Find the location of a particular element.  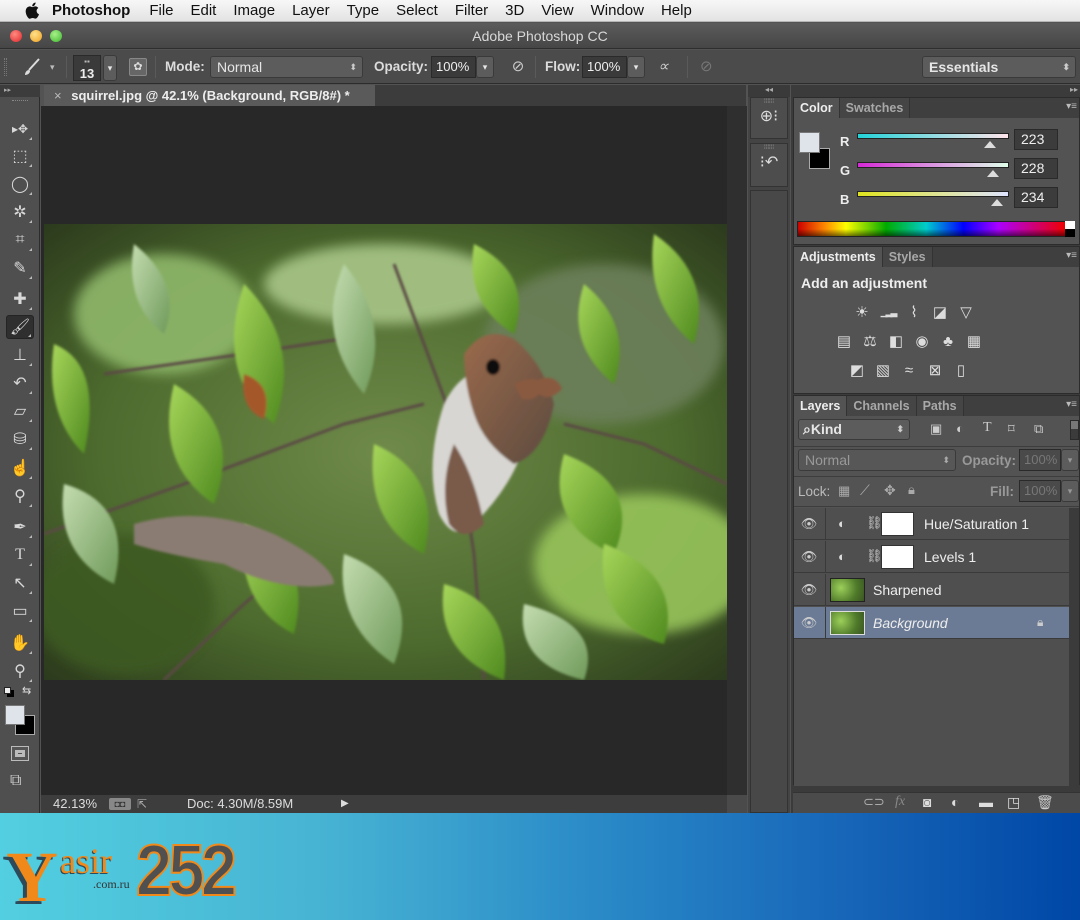

vibrance-icon: ▽ is located at coordinates (966, 312).